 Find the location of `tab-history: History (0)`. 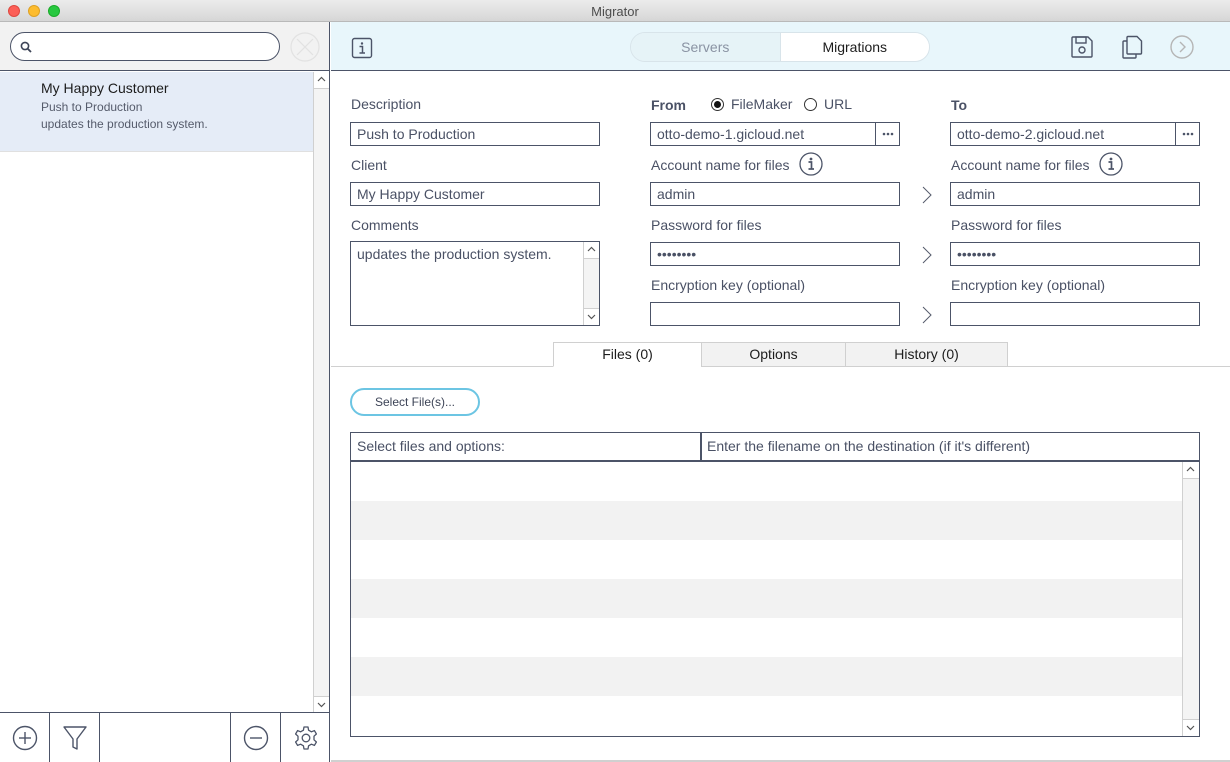

tab-history: History (0) is located at coordinates (926, 354).